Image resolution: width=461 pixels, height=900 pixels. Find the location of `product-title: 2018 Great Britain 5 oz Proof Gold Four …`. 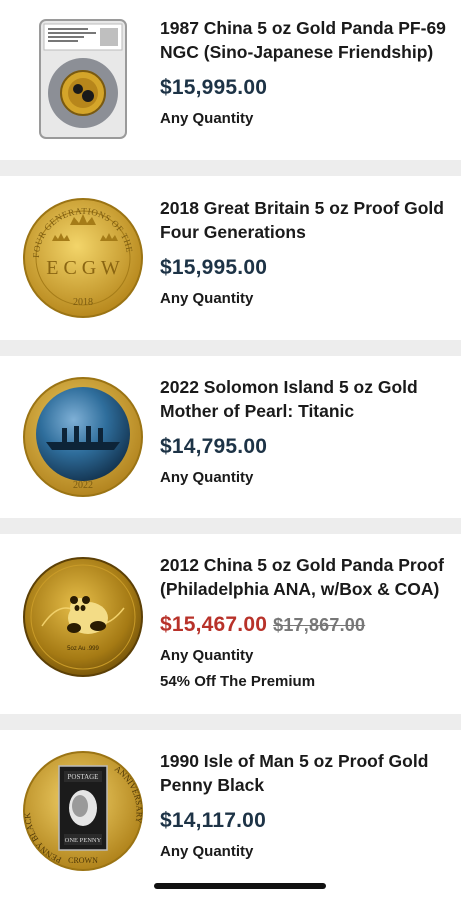

product-title: 2018 Great Britain 5 oz Proof Gold Four … is located at coordinates (307, 220).